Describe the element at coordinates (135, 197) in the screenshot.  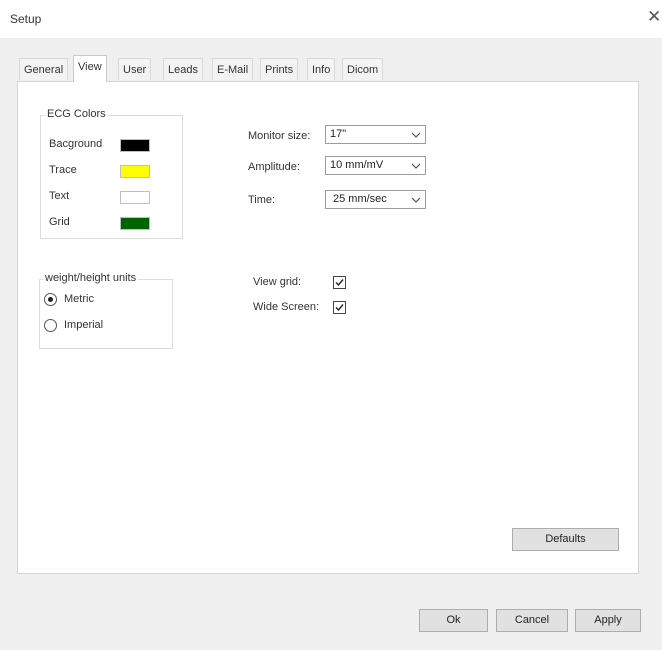
I see `text-color-swatch` at that location.